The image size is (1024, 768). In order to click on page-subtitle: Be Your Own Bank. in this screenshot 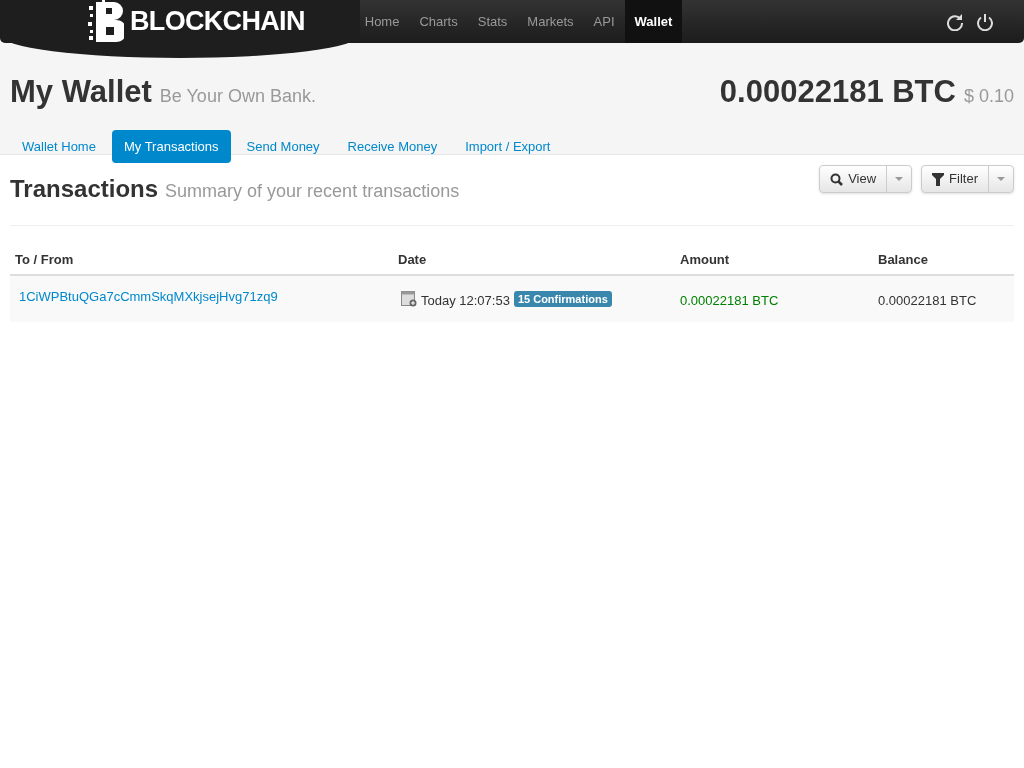, I will do `click(237, 96)`.